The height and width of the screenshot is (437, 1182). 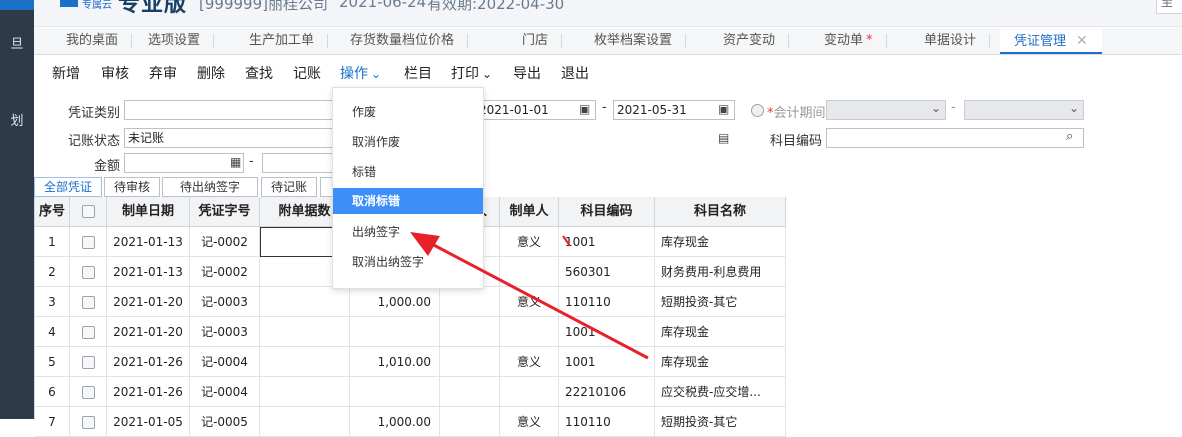 What do you see at coordinates (538, 300) in the screenshot?
I see `annotation-arrow-shaft` at bounding box center [538, 300].